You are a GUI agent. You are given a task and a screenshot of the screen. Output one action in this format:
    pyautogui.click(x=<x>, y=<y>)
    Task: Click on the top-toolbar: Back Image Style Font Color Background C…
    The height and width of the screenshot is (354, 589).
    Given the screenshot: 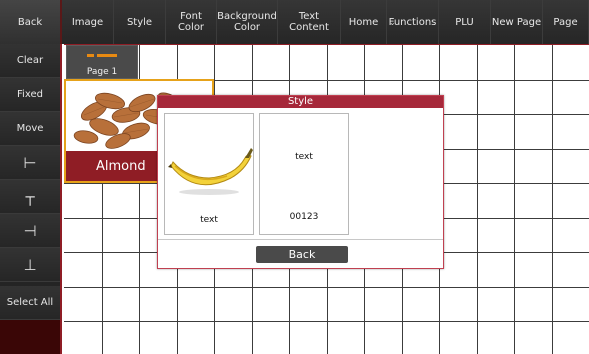 What is the action you would take?
    pyautogui.click(x=294, y=22)
    